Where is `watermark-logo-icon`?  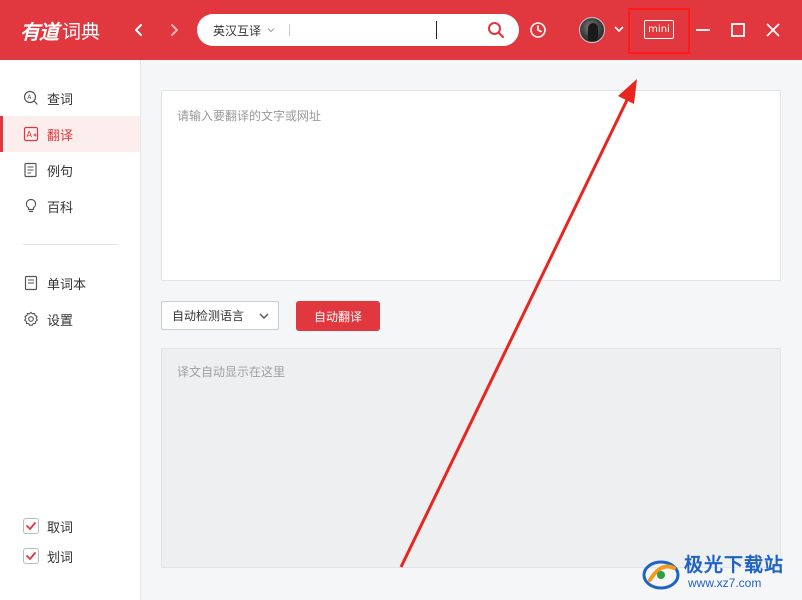 watermark-logo-icon is located at coordinates (661, 575).